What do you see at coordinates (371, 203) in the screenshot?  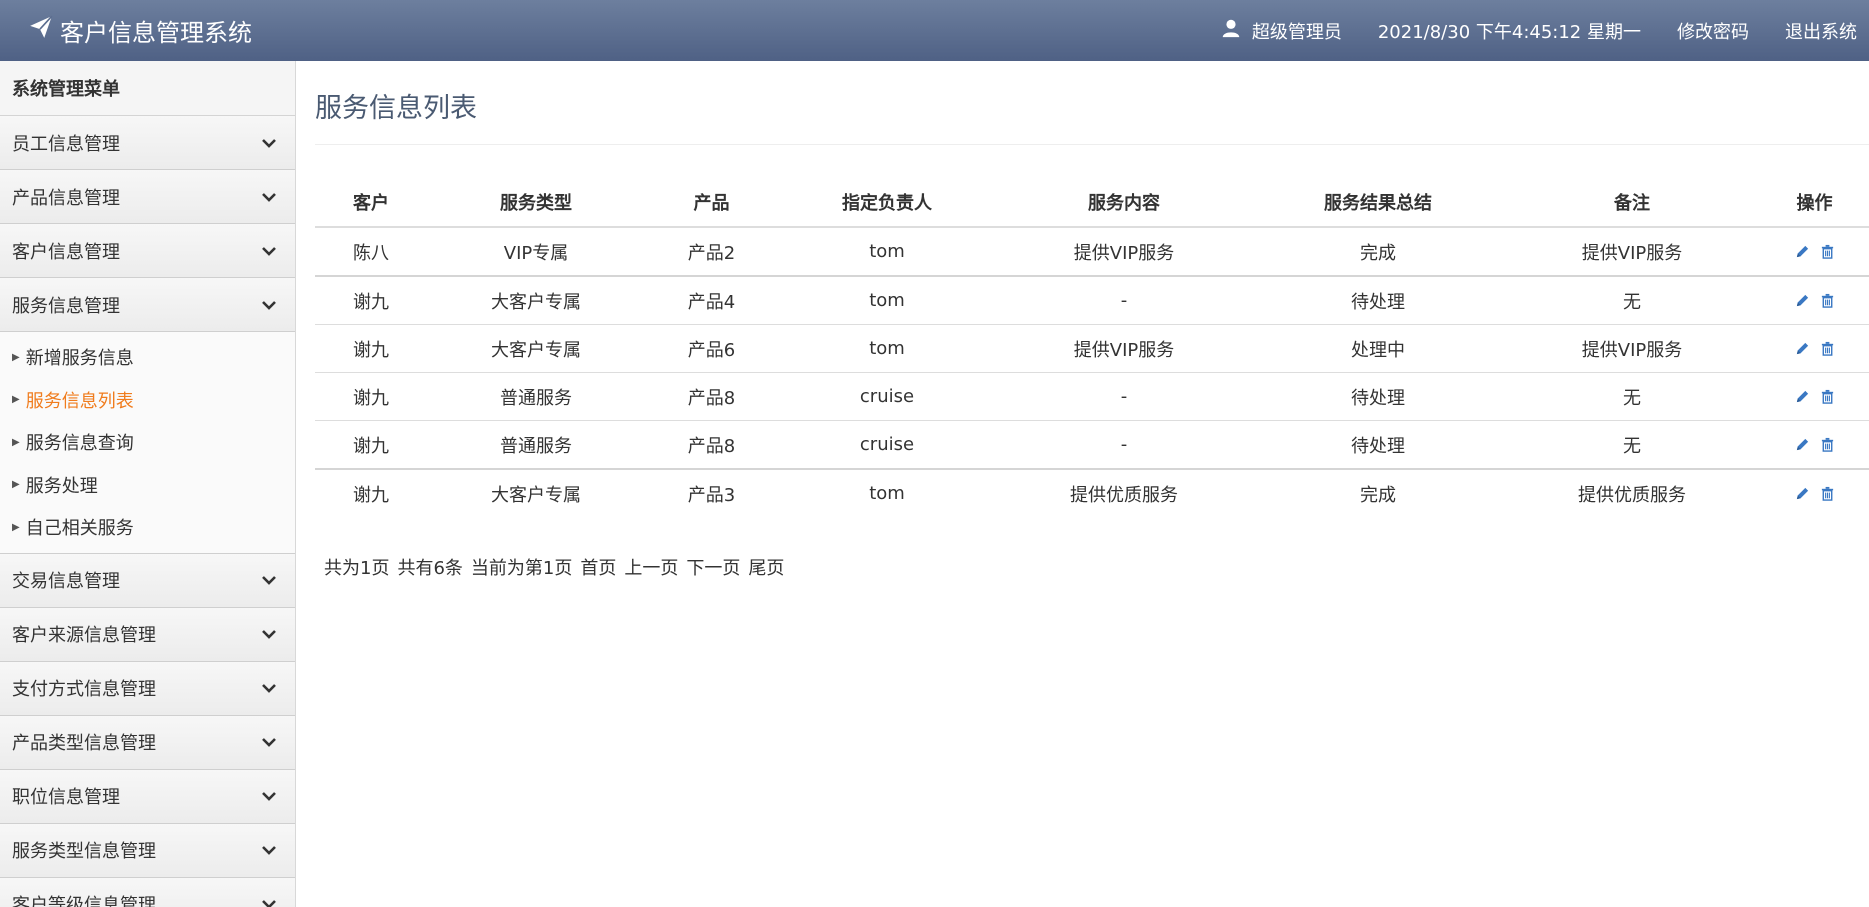 I see `column-header: 客户` at bounding box center [371, 203].